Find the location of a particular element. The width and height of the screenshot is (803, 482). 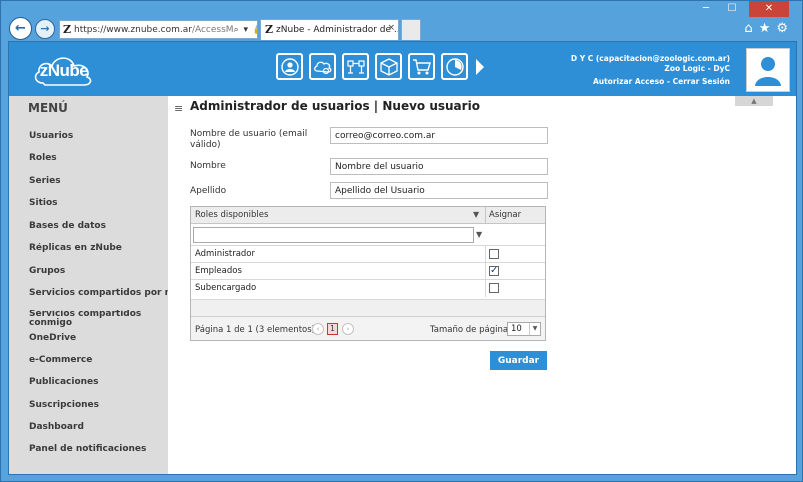

column-filter-icon: ▼ is located at coordinates (476, 214).